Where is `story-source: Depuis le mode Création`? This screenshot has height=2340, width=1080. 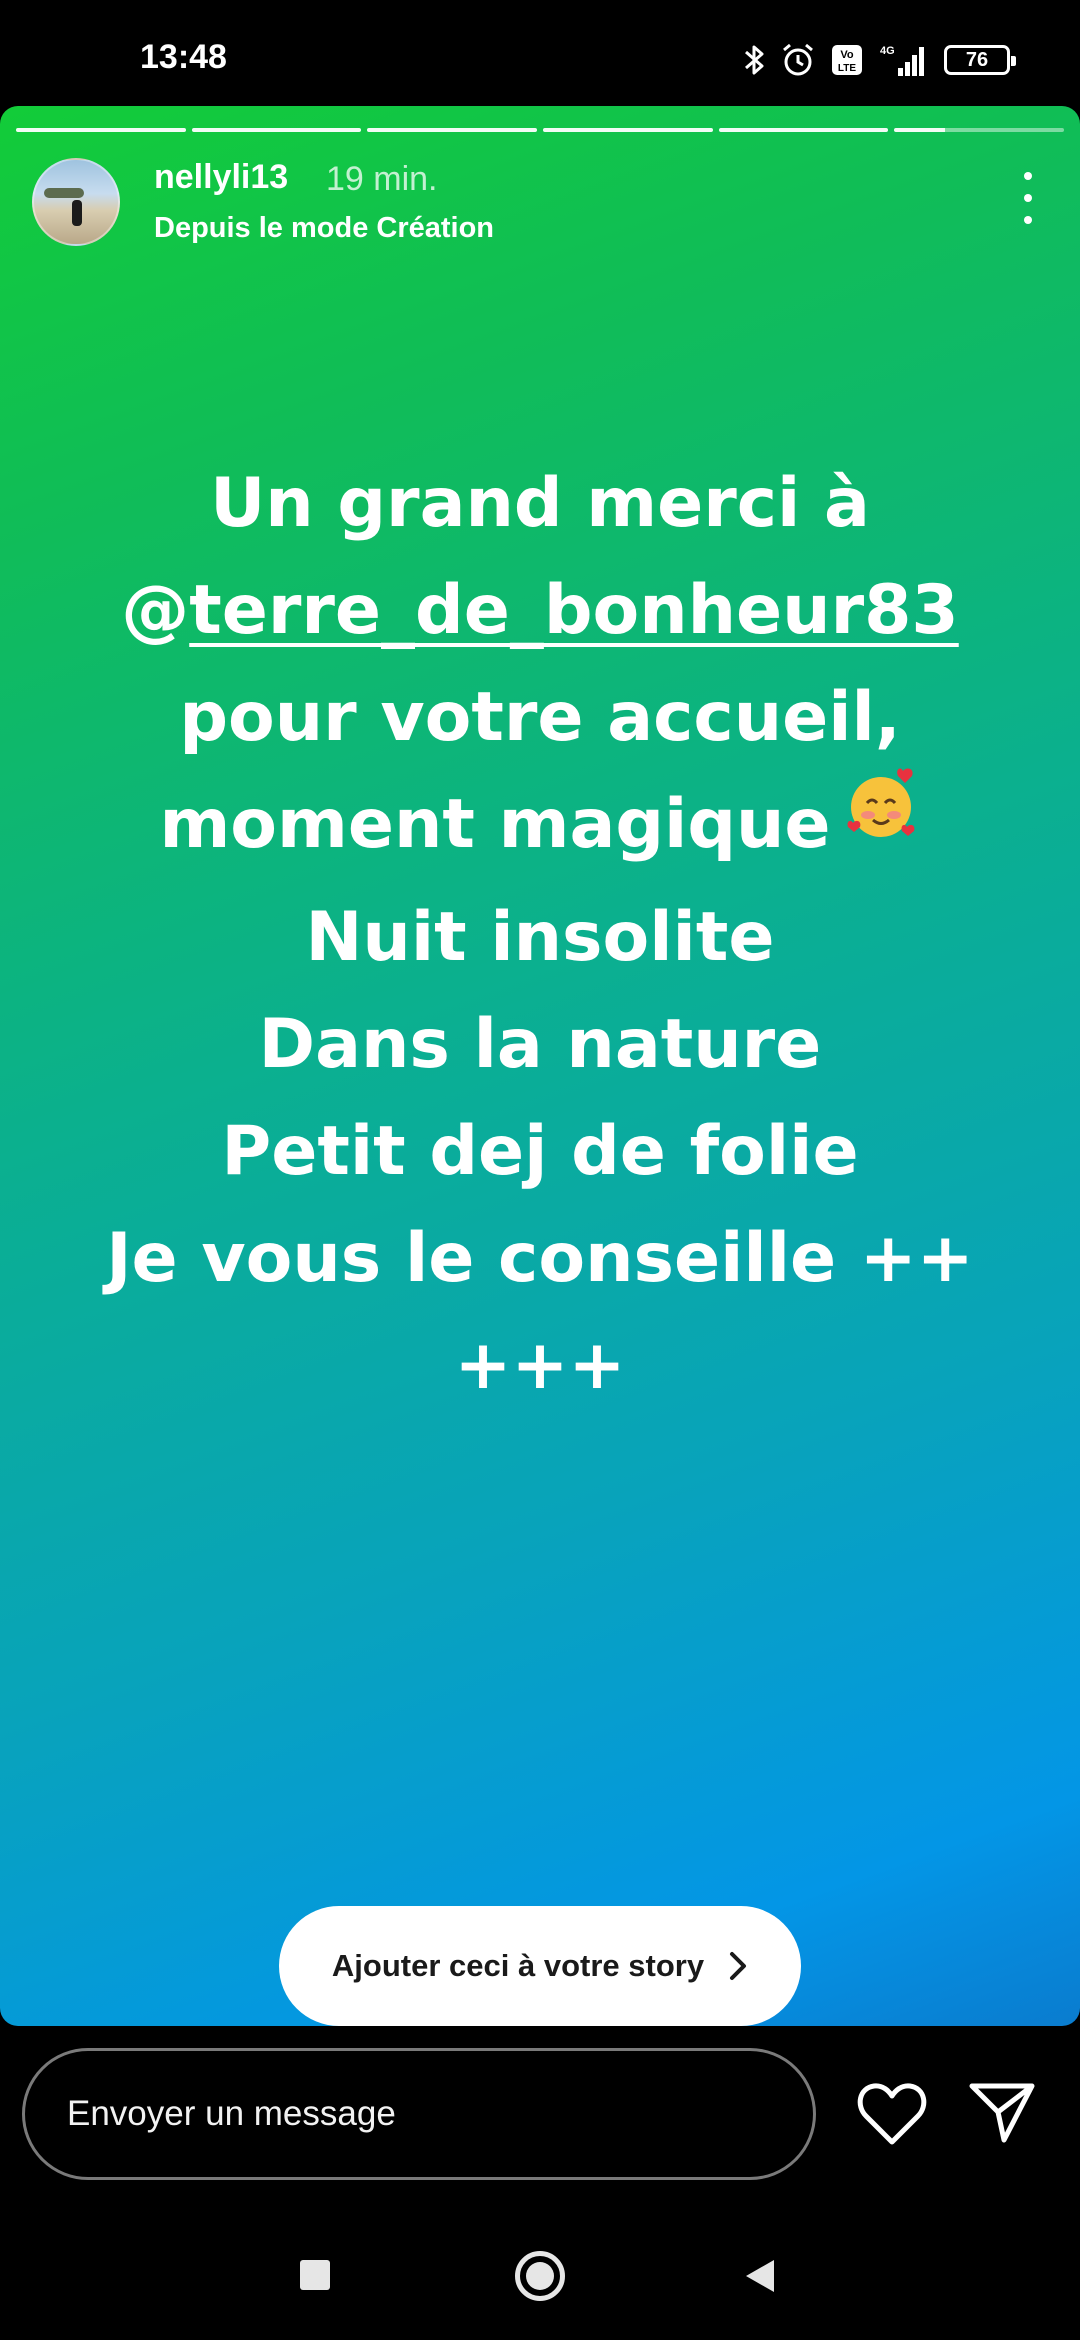 story-source: Depuis le mode Création is located at coordinates (324, 228).